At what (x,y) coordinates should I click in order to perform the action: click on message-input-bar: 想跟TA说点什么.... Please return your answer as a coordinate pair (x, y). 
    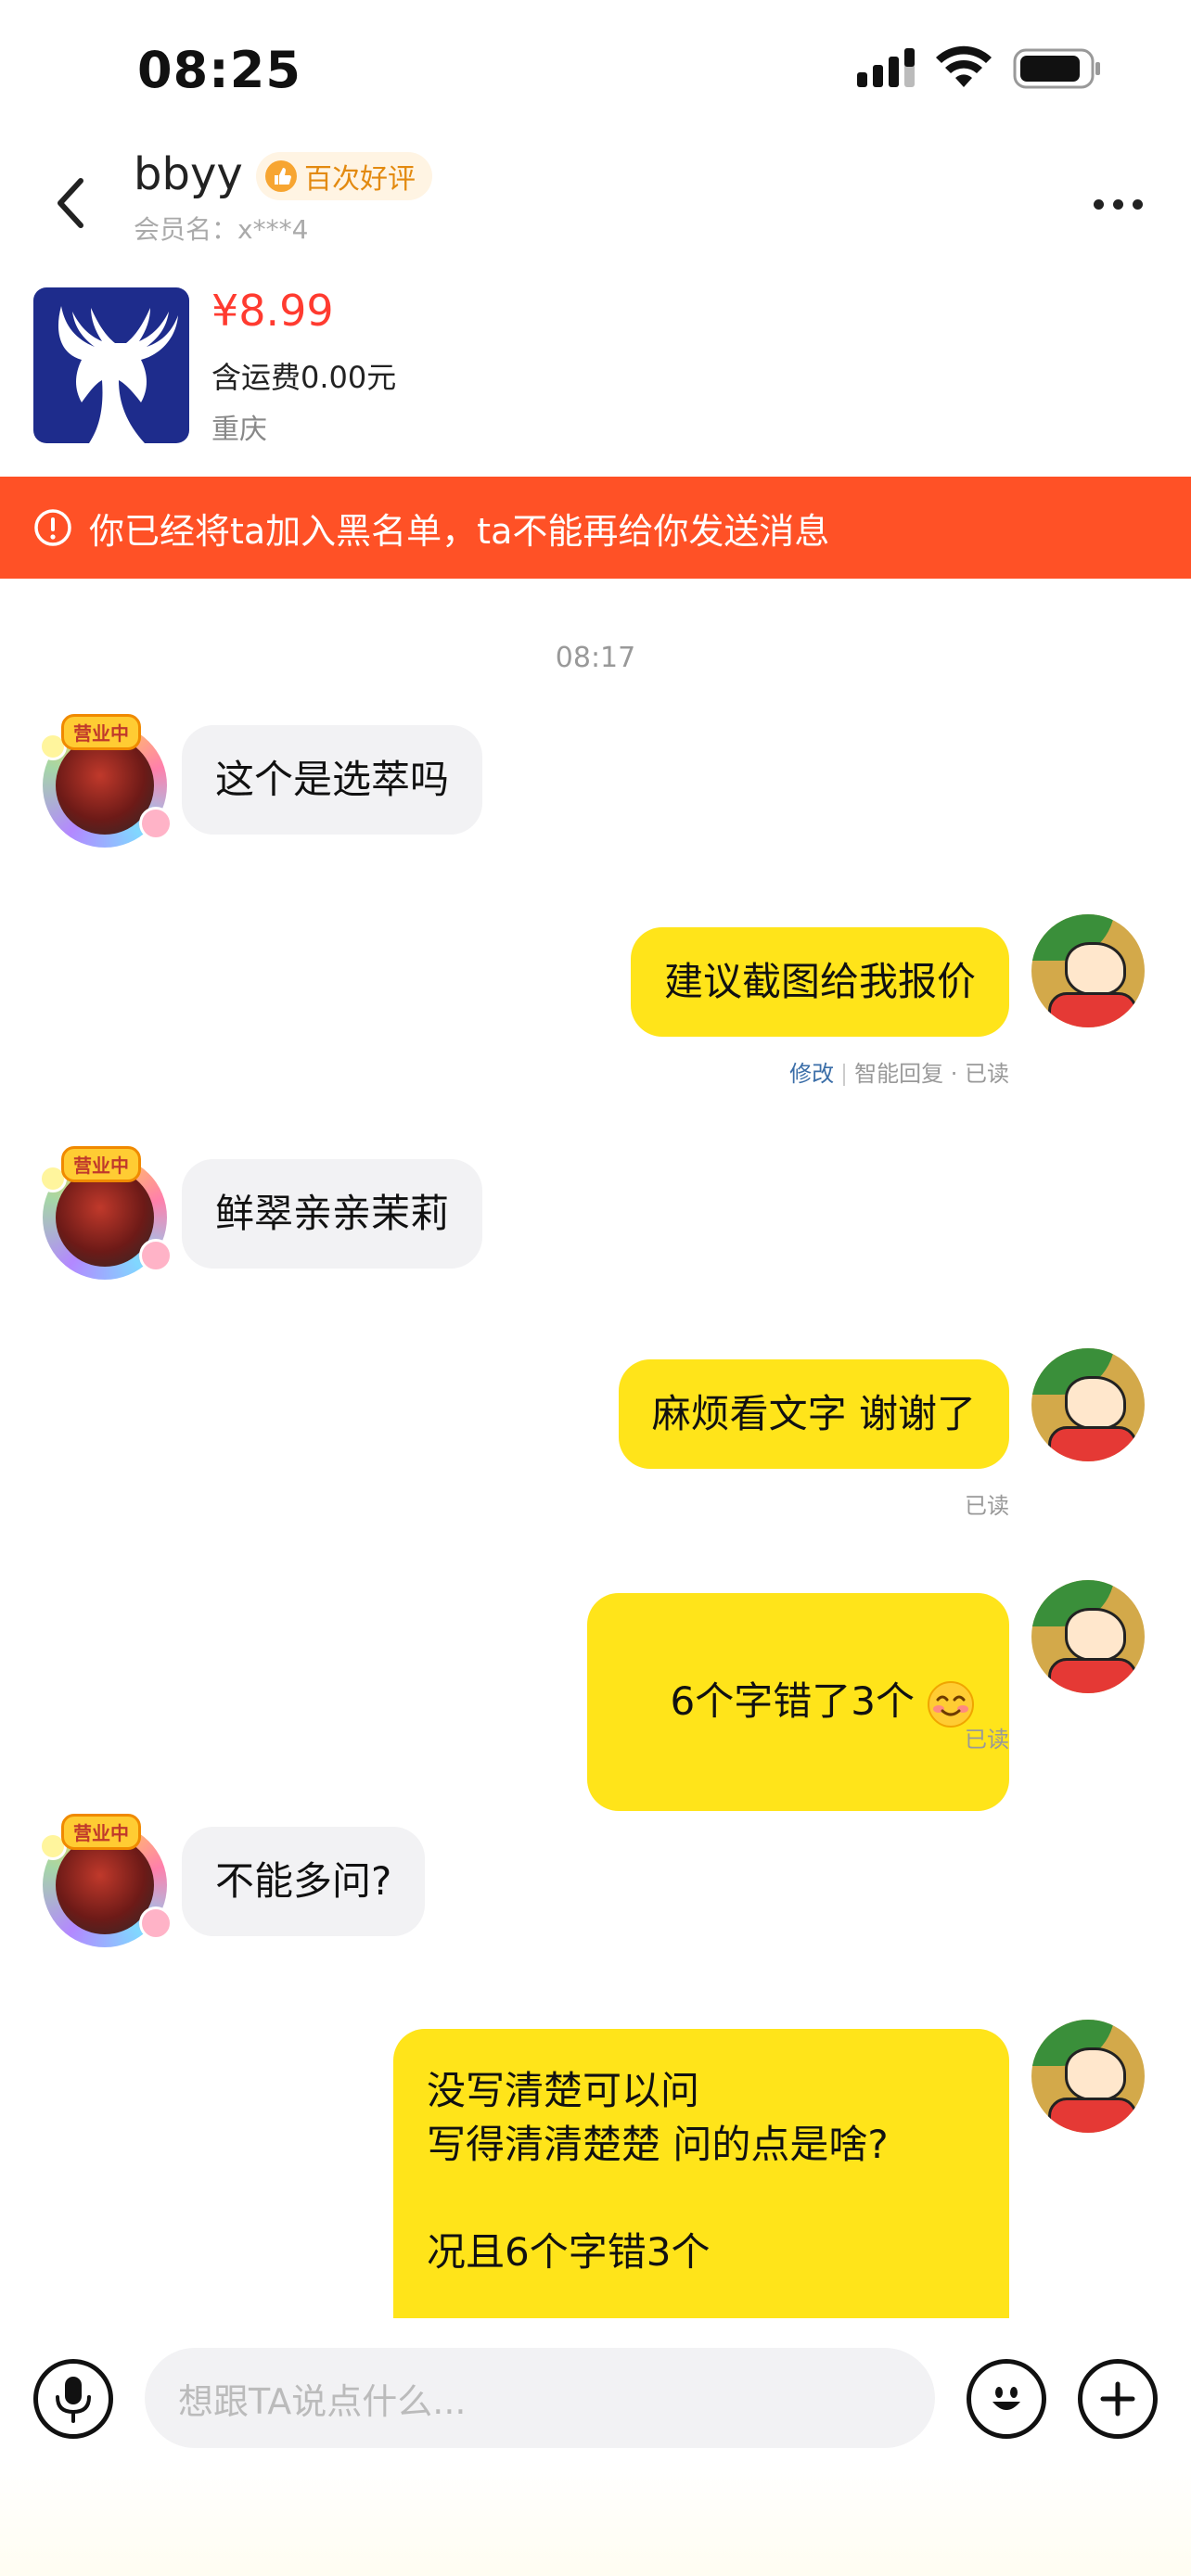
    Looking at the image, I should click on (595, 2447).